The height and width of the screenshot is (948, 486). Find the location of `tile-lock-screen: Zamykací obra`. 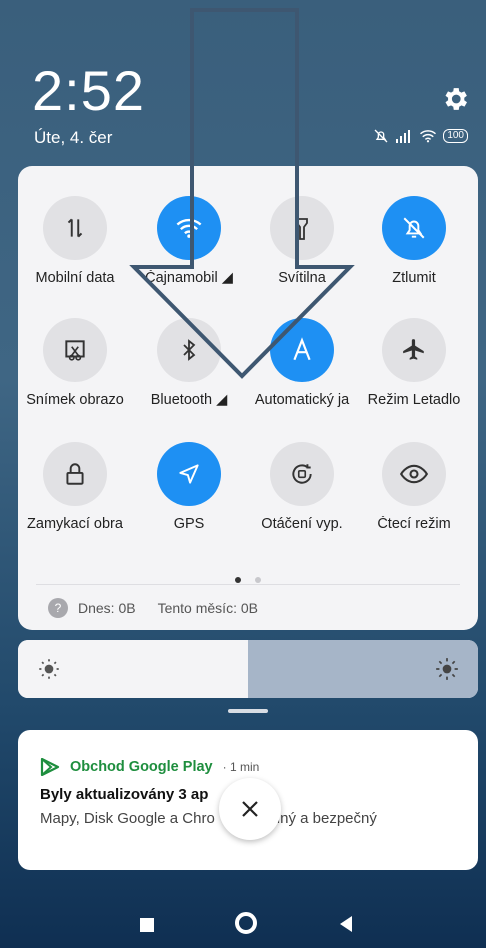

tile-lock-screen: Zamykací obra is located at coordinates (75, 487).